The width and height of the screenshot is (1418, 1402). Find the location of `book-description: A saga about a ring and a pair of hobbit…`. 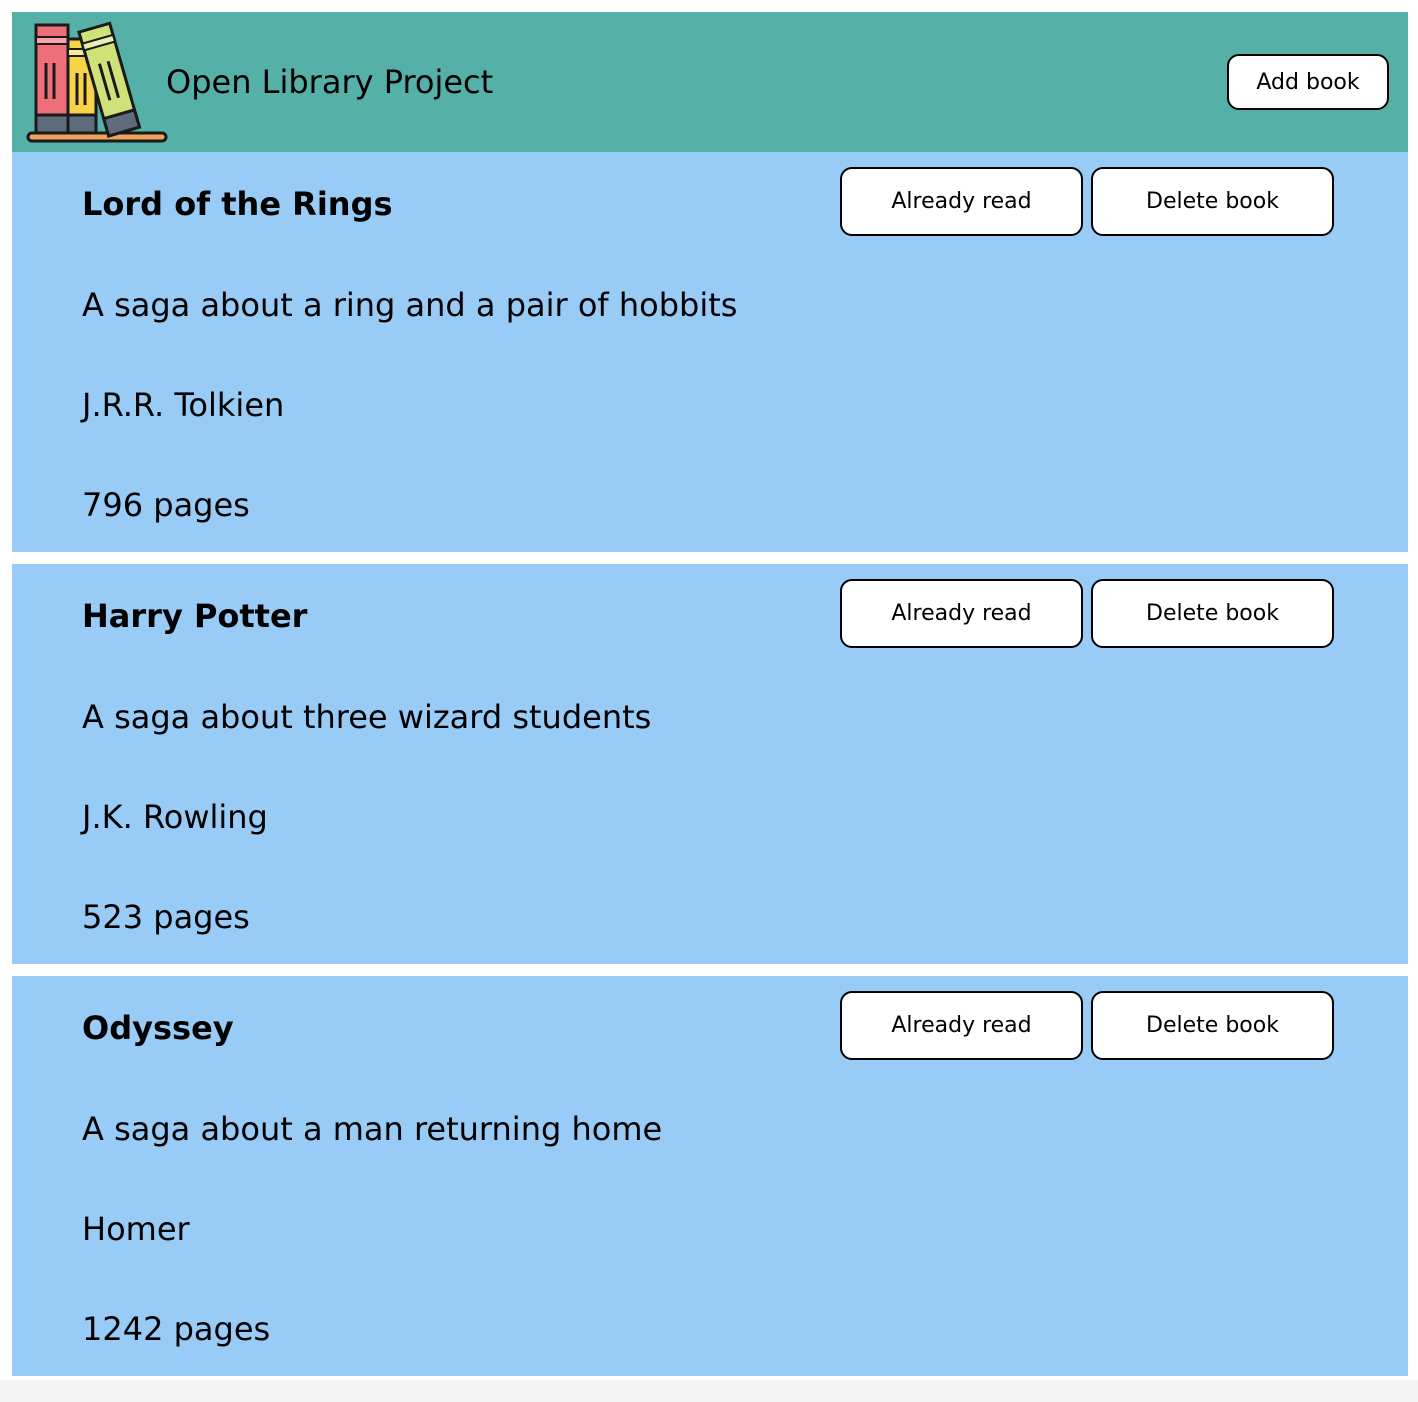

book-description: A saga about a ring and a pair of hobbit… is located at coordinates (410, 305).